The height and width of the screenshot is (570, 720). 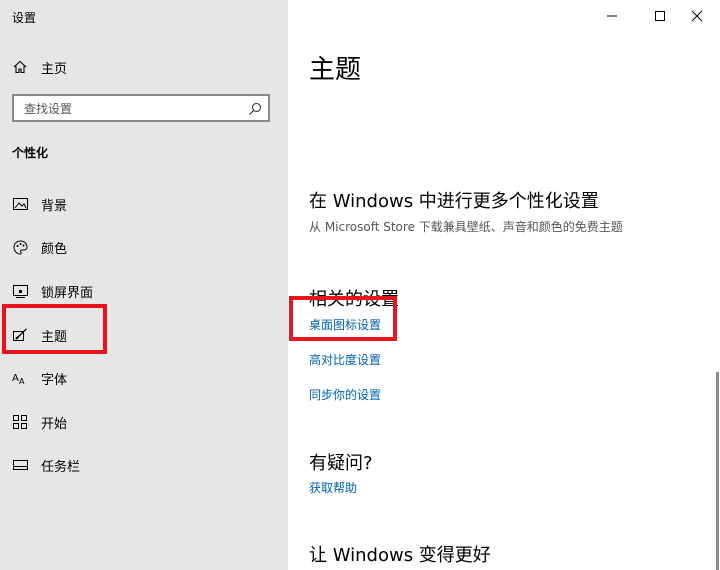 What do you see at coordinates (54, 249) in the screenshot?
I see `sidebar-item-label: 颜色` at bounding box center [54, 249].